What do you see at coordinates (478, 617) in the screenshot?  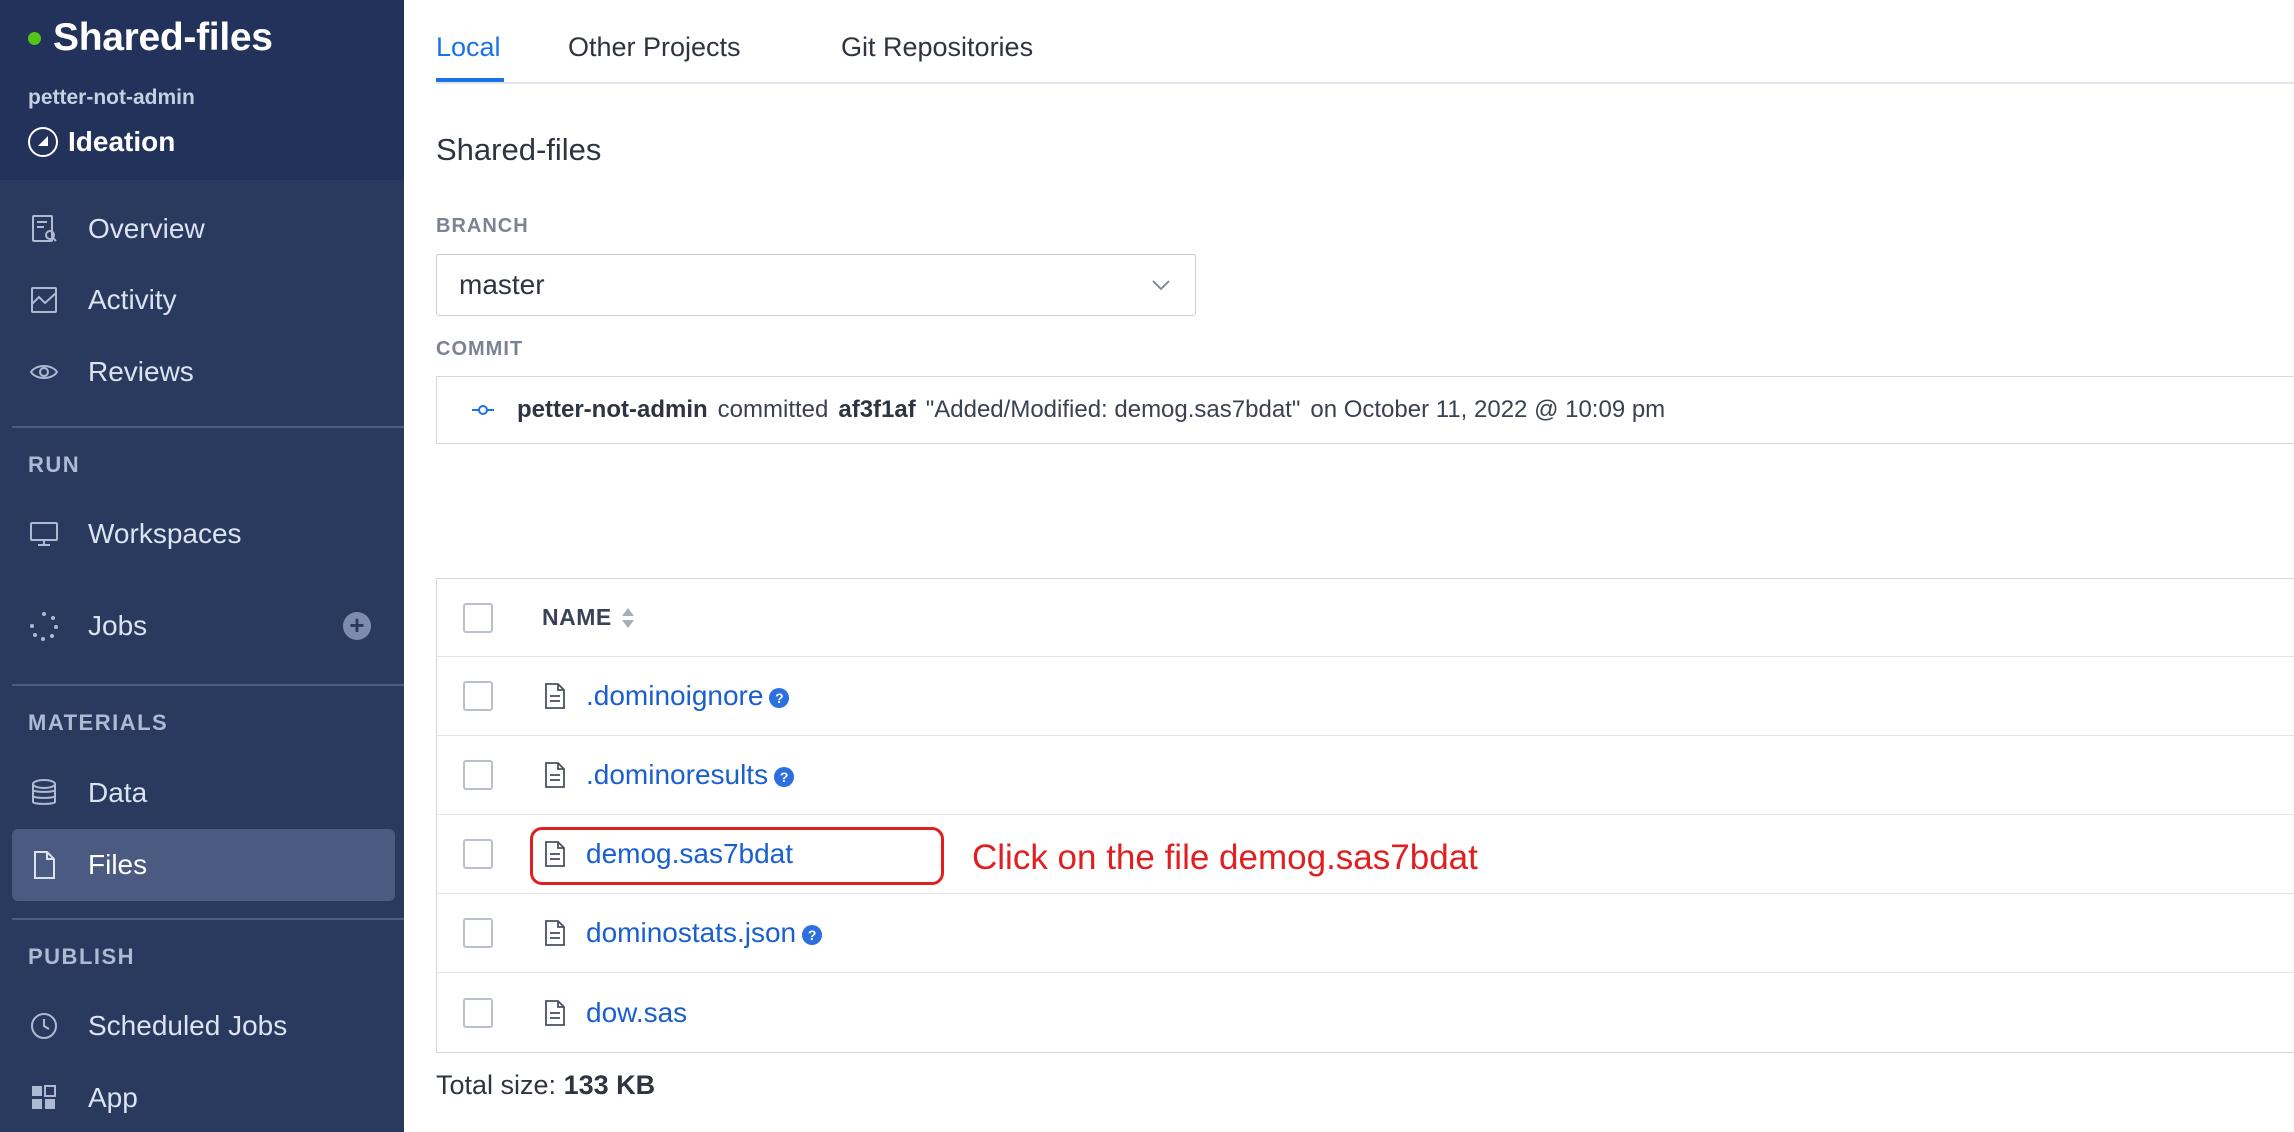 I see `select-all-checkbox` at bounding box center [478, 617].